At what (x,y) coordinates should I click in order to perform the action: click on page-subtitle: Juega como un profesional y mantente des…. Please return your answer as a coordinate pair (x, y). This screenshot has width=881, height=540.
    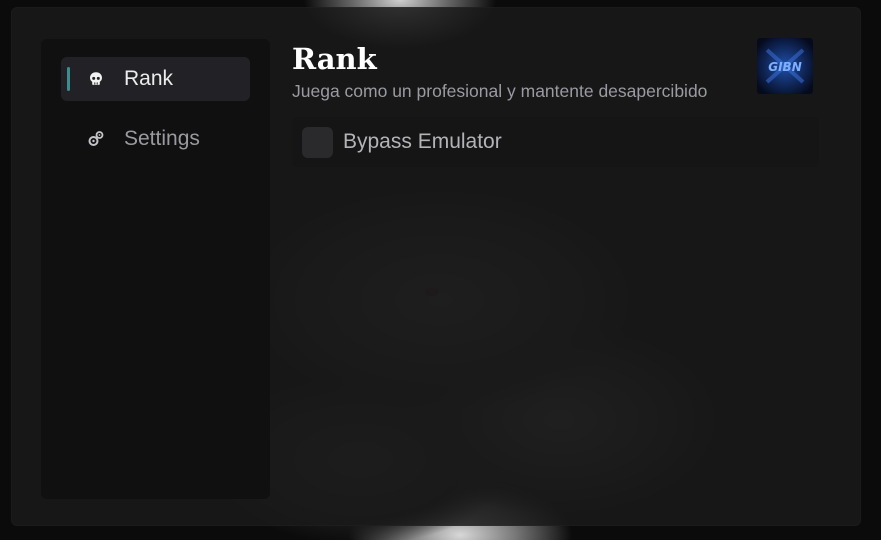
    Looking at the image, I should click on (500, 91).